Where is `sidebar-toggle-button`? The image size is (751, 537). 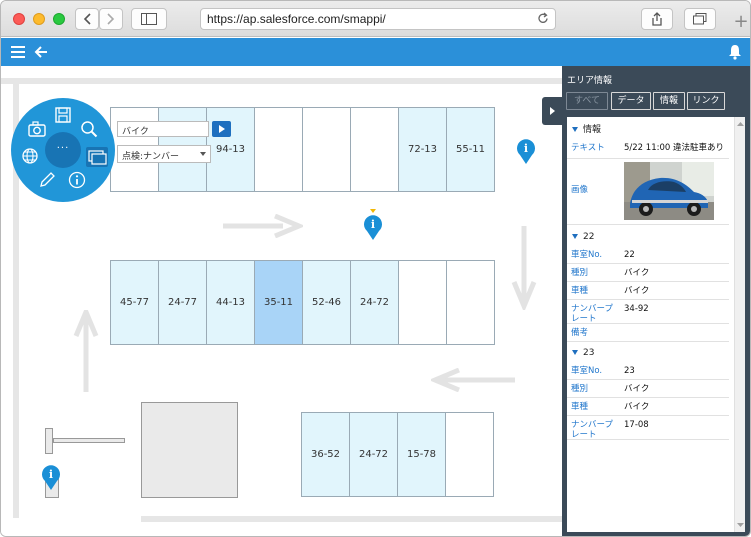 sidebar-toggle-button is located at coordinates (149, 19).